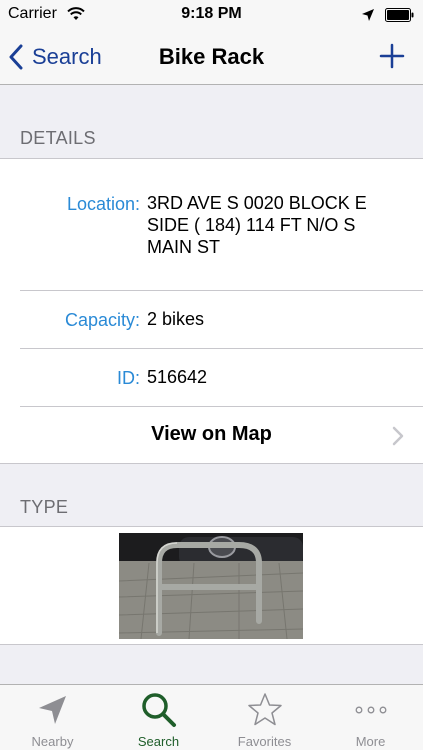  What do you see at coordinates (265, 709) in the screenshot?
I see `star-icon` at bounding box center [265, 709].